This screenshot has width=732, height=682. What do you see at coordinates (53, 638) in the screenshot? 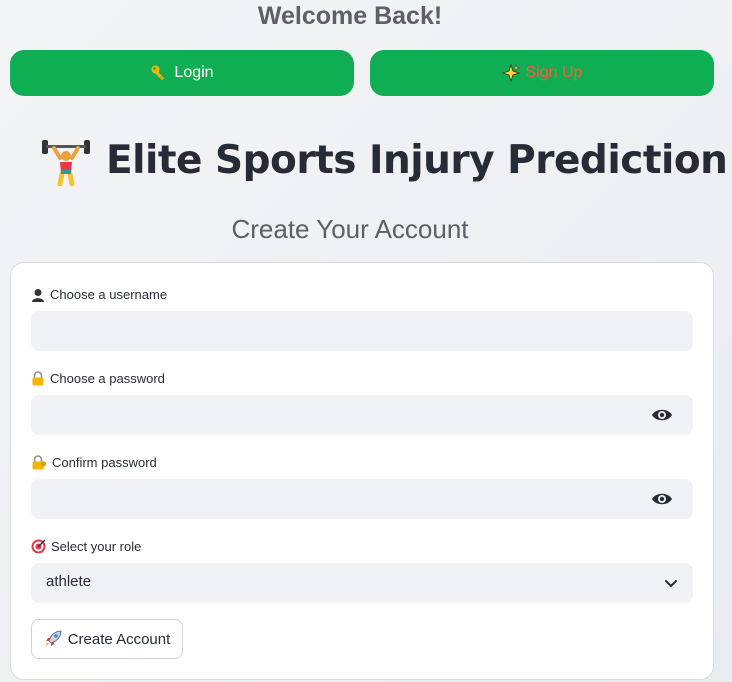
I see `rocket-icon` at bounding box center [53, 638].